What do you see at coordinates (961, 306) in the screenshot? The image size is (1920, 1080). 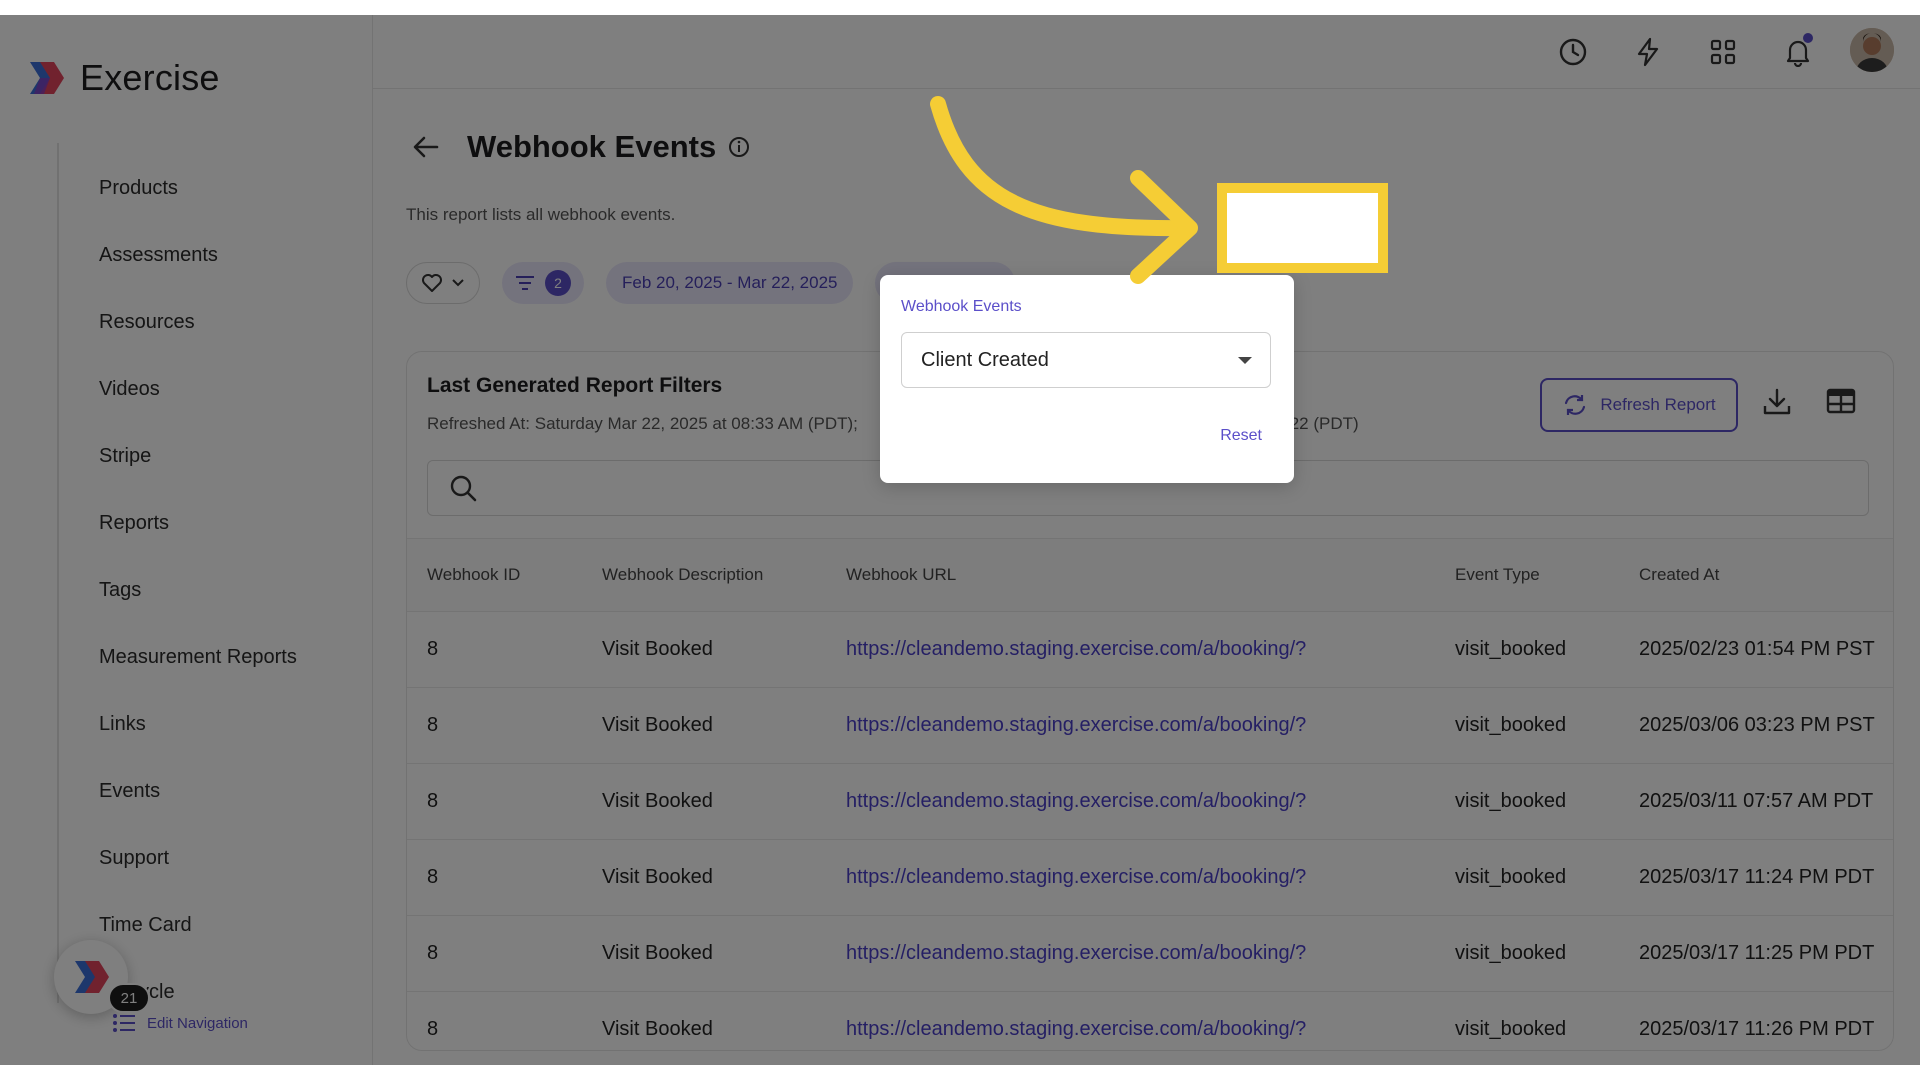 I see `popover-label: Webhook Events` at bounding box center [961, 306].